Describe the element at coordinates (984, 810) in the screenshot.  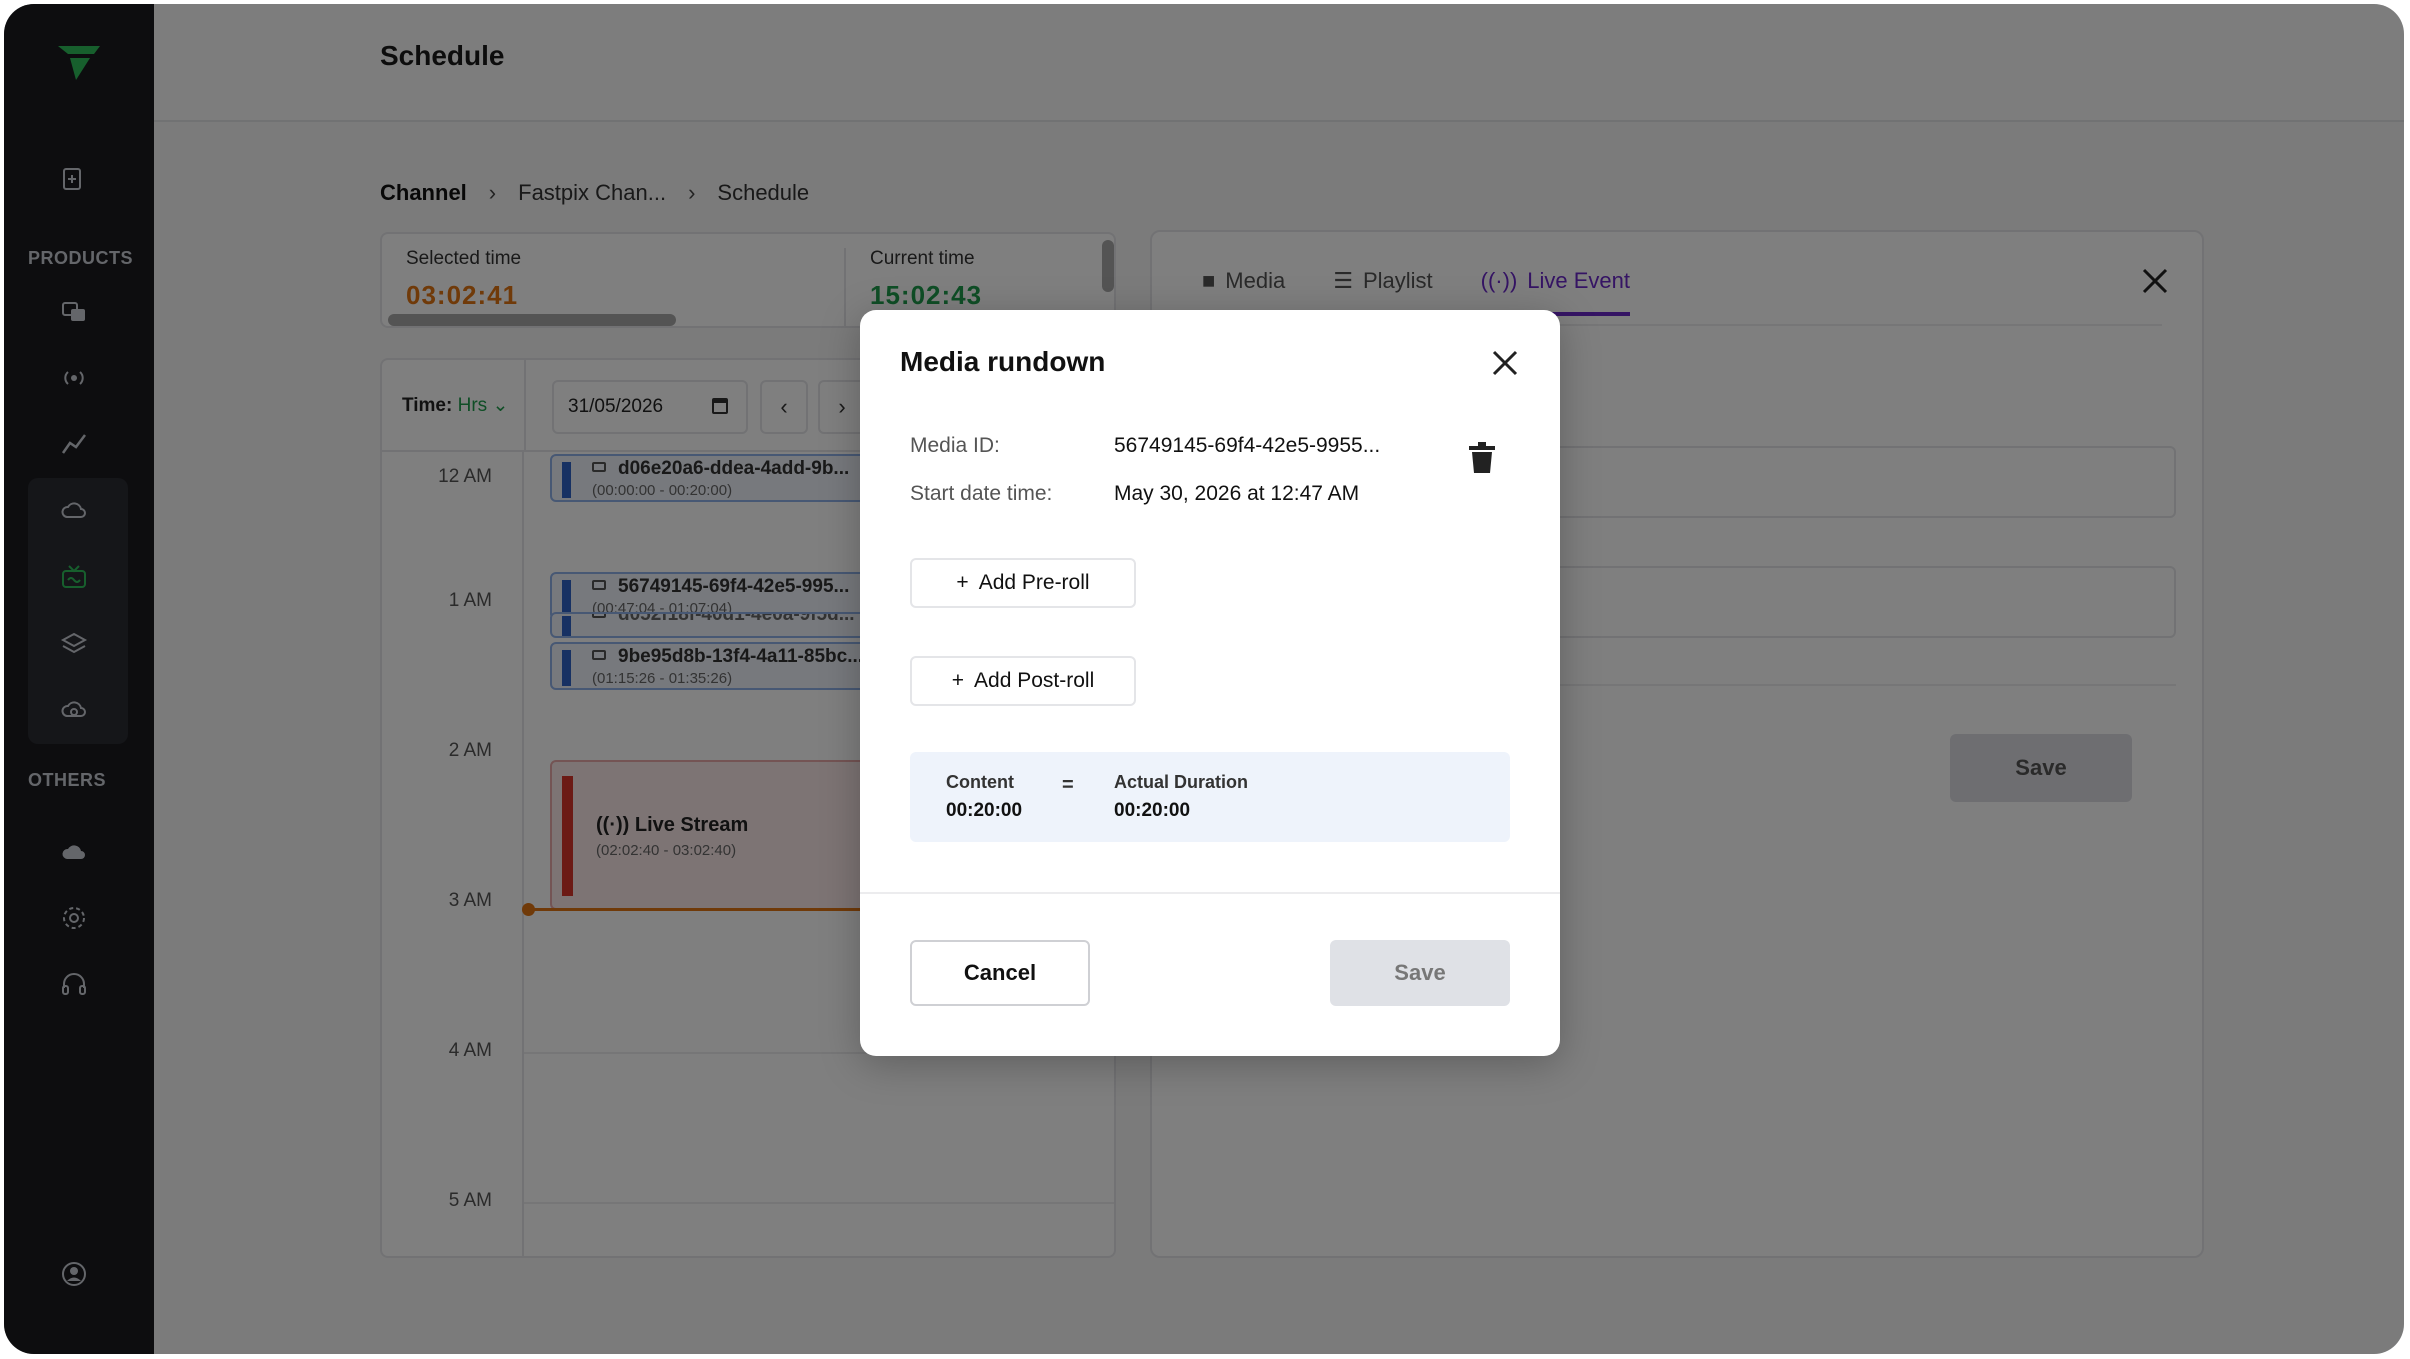
I see `content-value: 00:20:00` at that location.